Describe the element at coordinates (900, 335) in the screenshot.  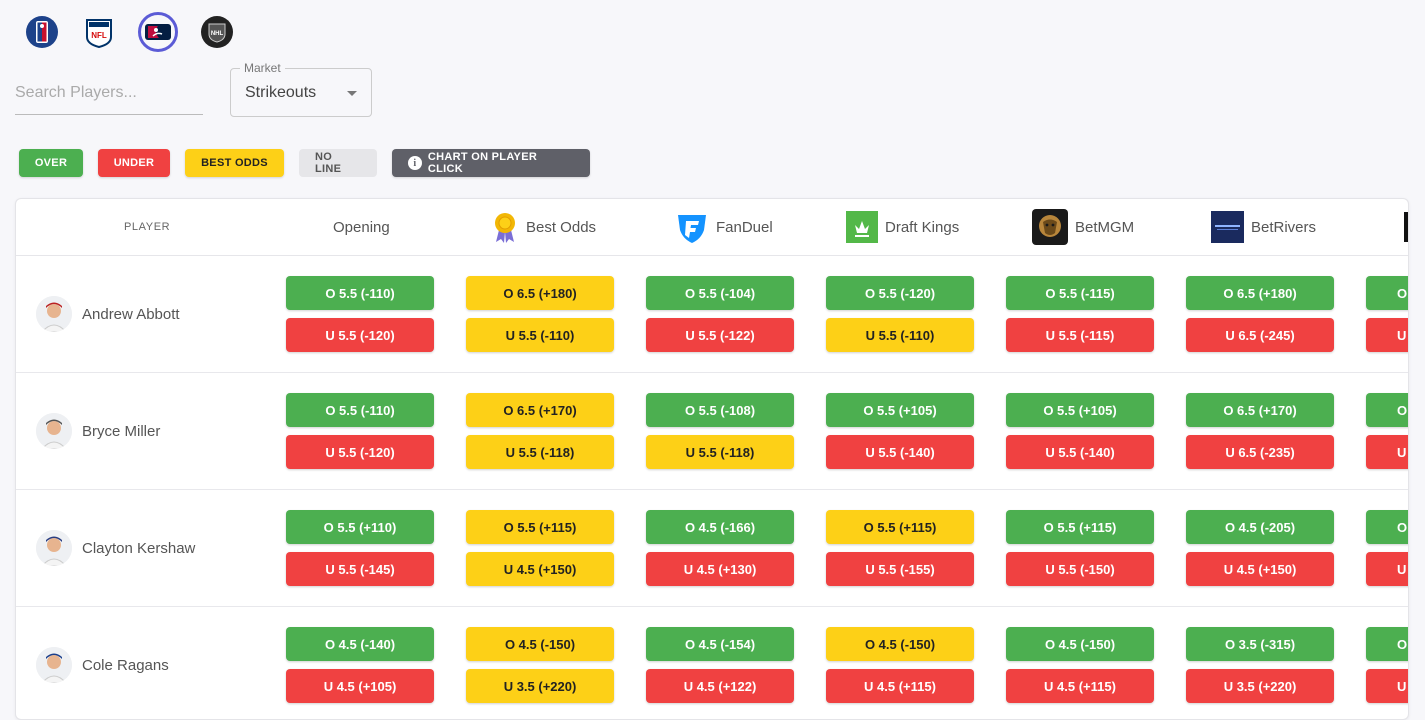
I see `draftkings-under-odds-button: U 5.5 (-110)` at that location.